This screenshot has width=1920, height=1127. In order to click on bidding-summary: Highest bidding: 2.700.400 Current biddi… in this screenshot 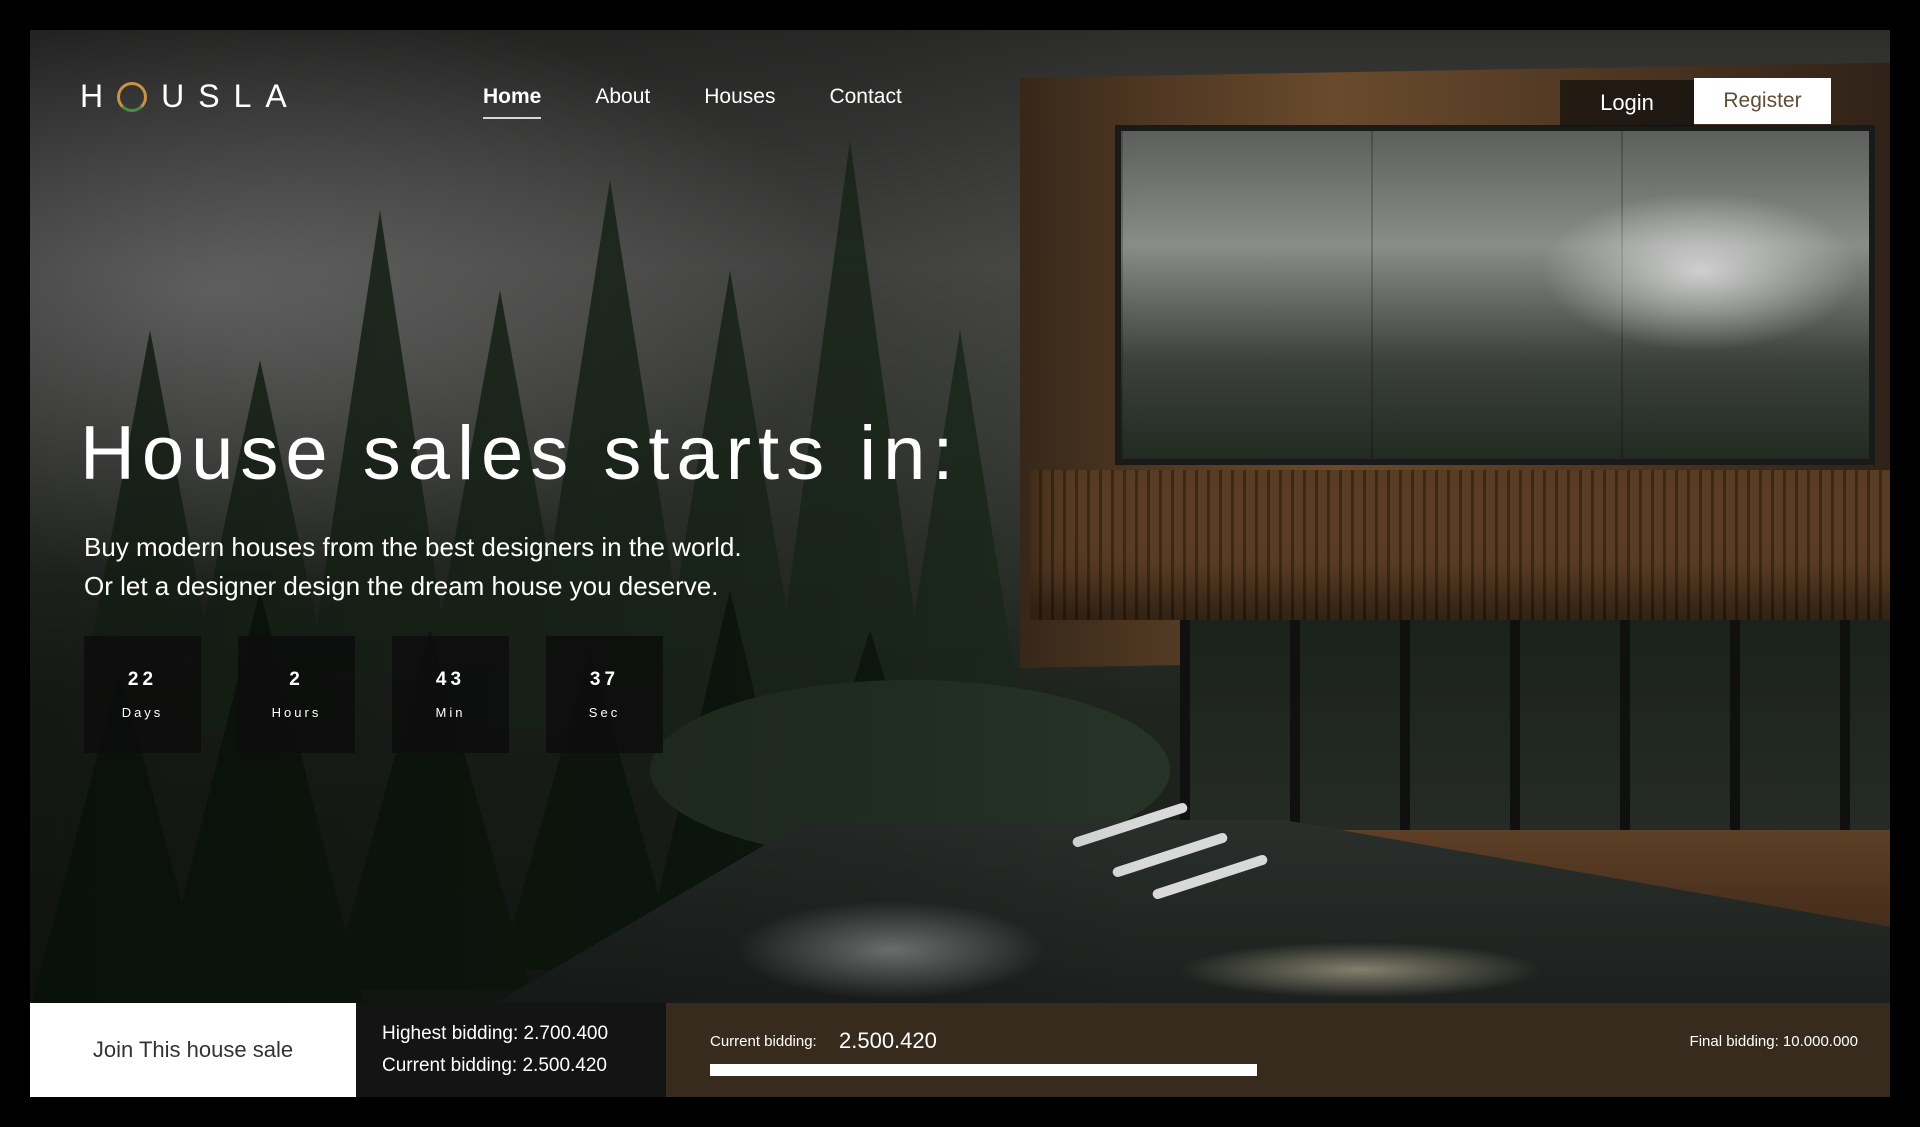, I will do `click(511, 1050)`.